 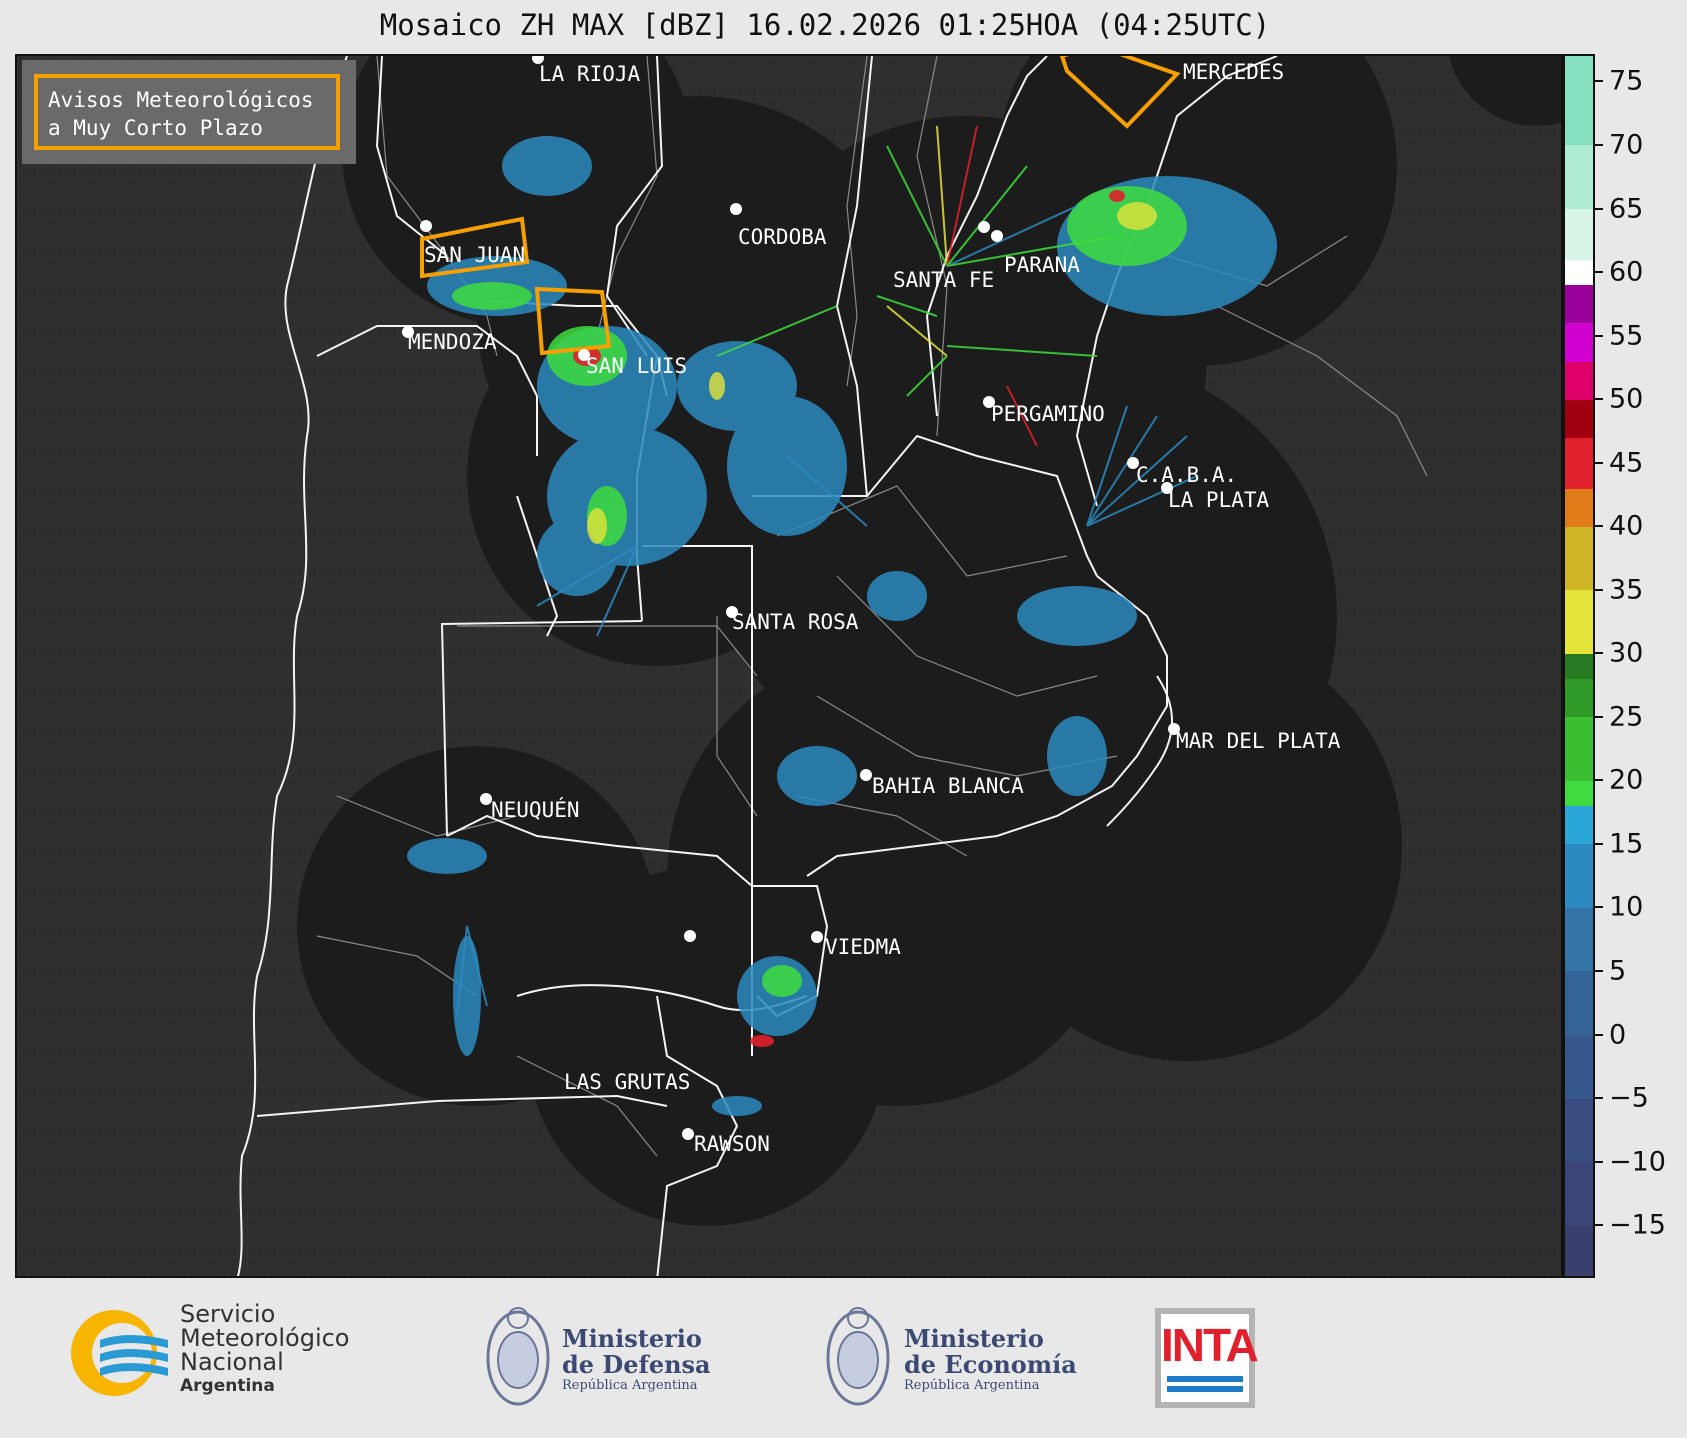 What do you see at coordinates (632, 1338) in the screenshot?
I see `defensa-line1: Ministerio` at bounding box center [632, 1338].